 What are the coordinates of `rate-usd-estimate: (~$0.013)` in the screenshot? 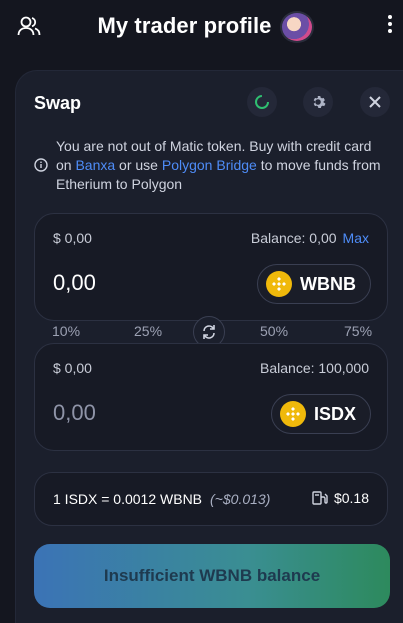 It's located at (240, 499).